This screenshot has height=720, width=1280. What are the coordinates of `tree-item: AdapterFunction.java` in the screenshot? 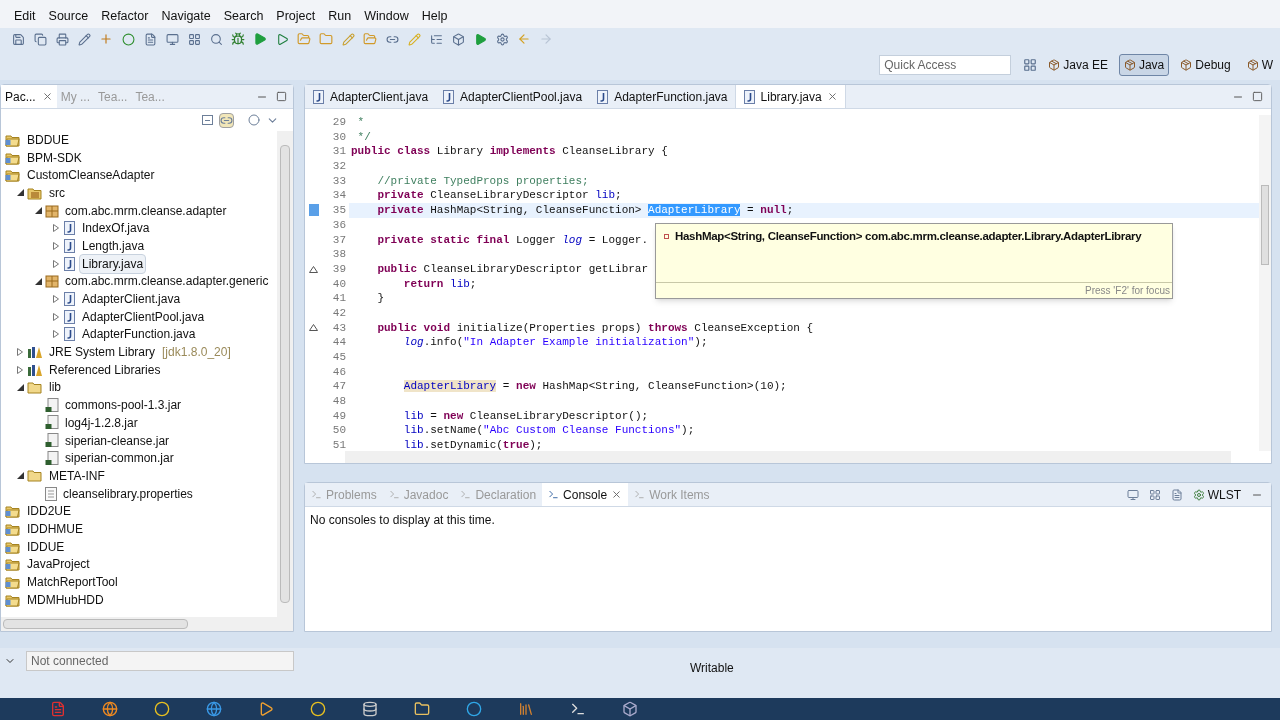 It's located at (139, 334).